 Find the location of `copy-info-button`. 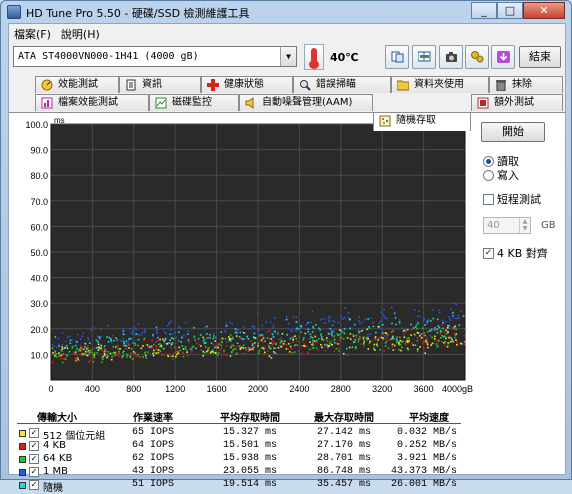

copy-info-button is located at coordinates (397, 57).